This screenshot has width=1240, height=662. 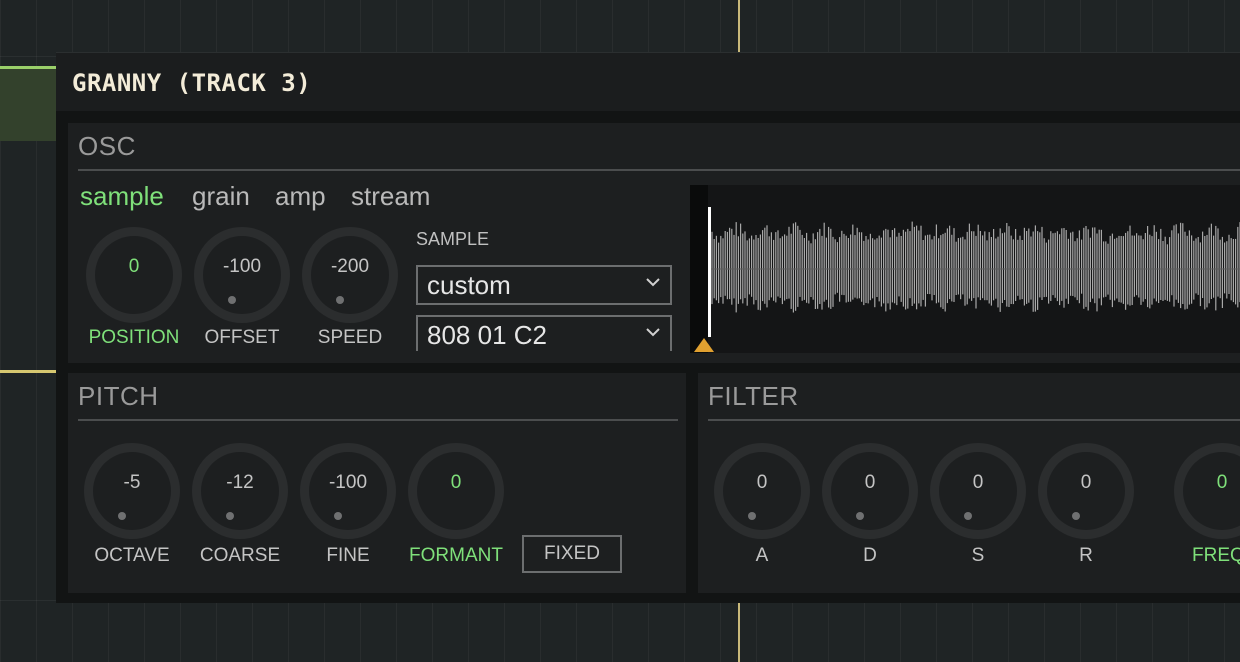 What do you see at coordinates (118, 396) in the screenshot?
I see `pitch-title: PITCH` at bounding box center [118, 396].